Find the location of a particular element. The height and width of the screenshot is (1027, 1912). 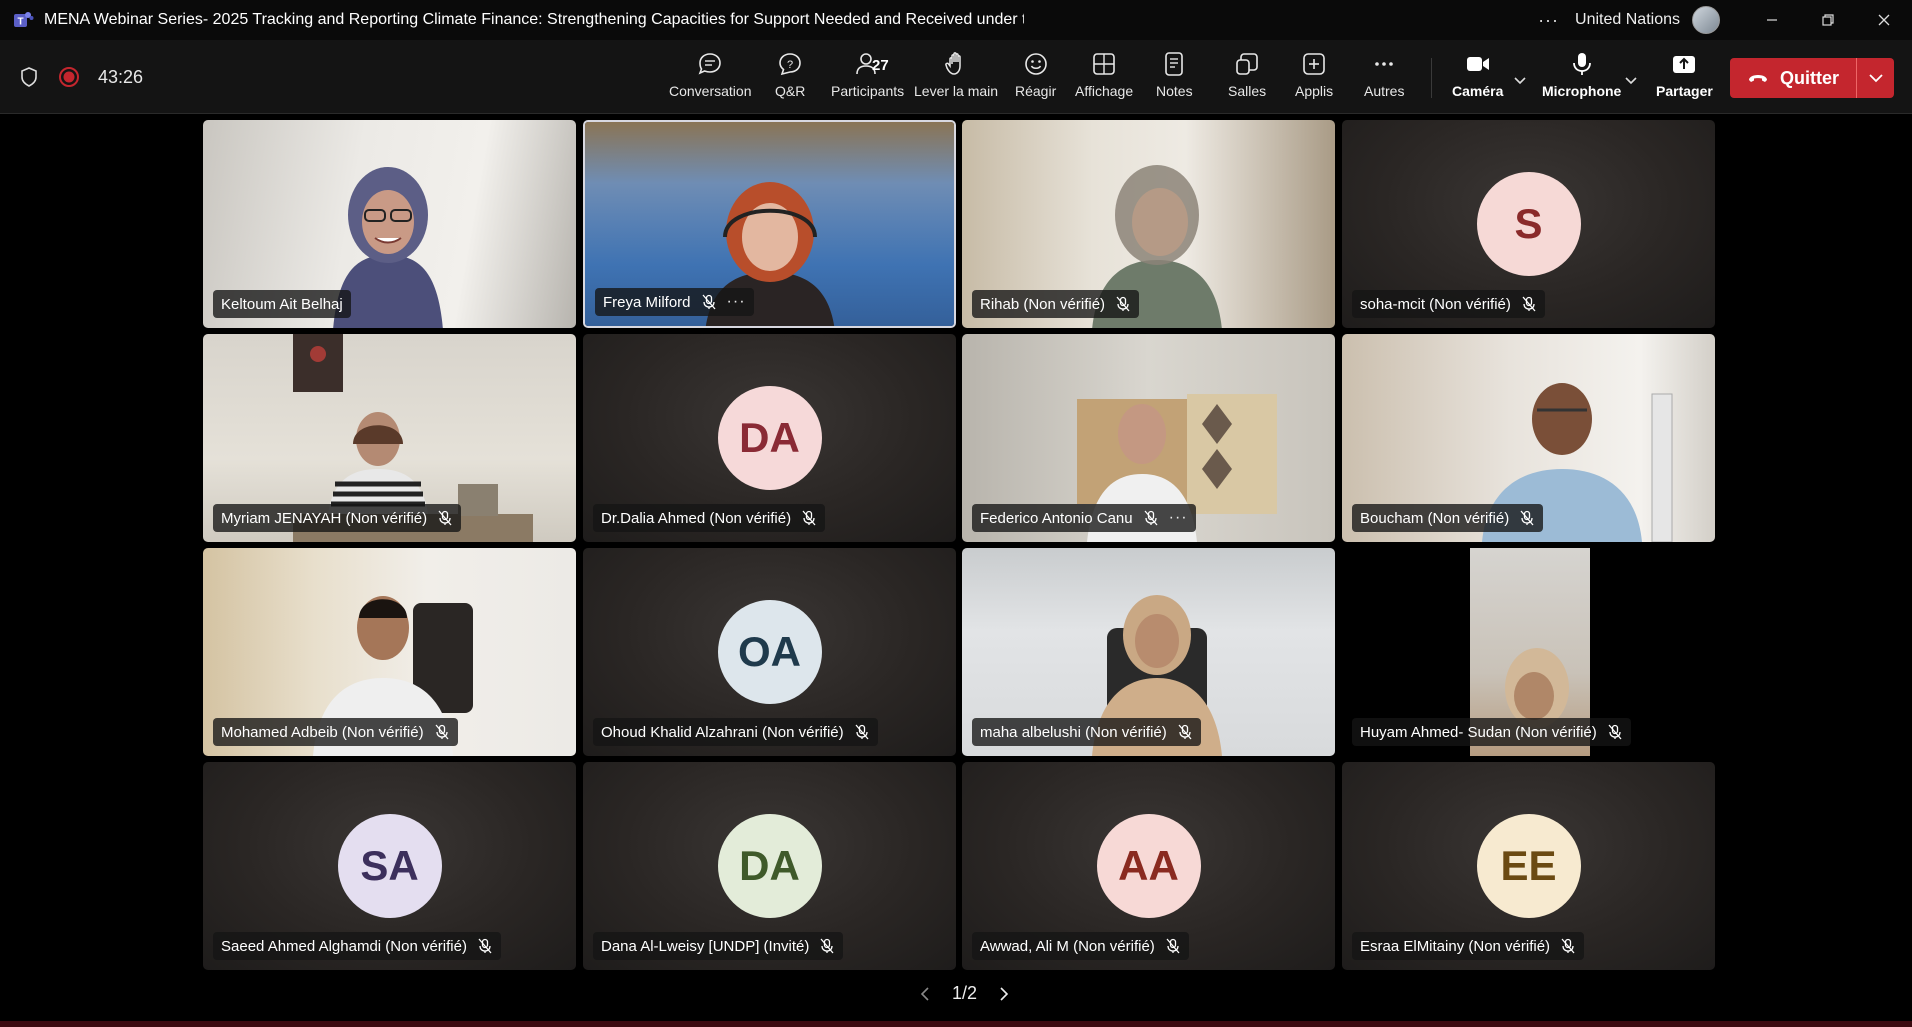

restore-icon is located at coordinates (1828, 20).